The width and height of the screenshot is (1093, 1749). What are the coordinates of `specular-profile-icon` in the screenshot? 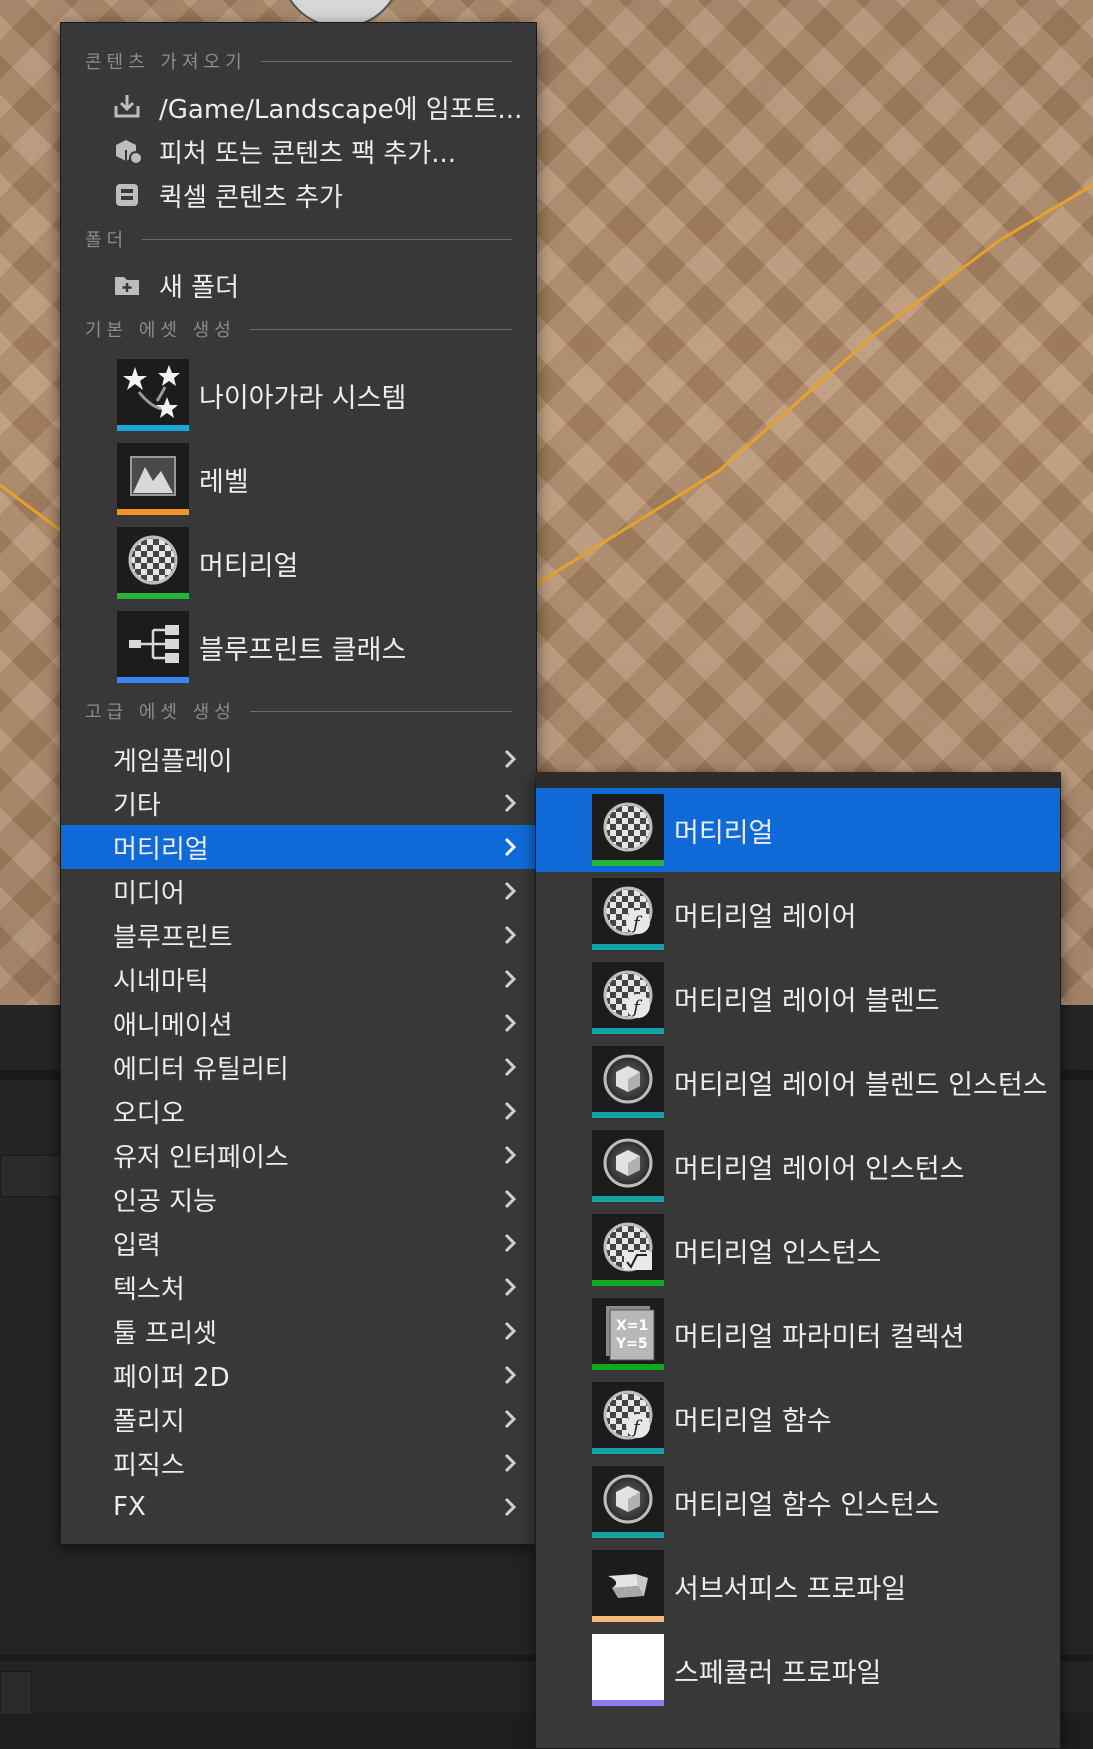 It's located at (628, 1670).